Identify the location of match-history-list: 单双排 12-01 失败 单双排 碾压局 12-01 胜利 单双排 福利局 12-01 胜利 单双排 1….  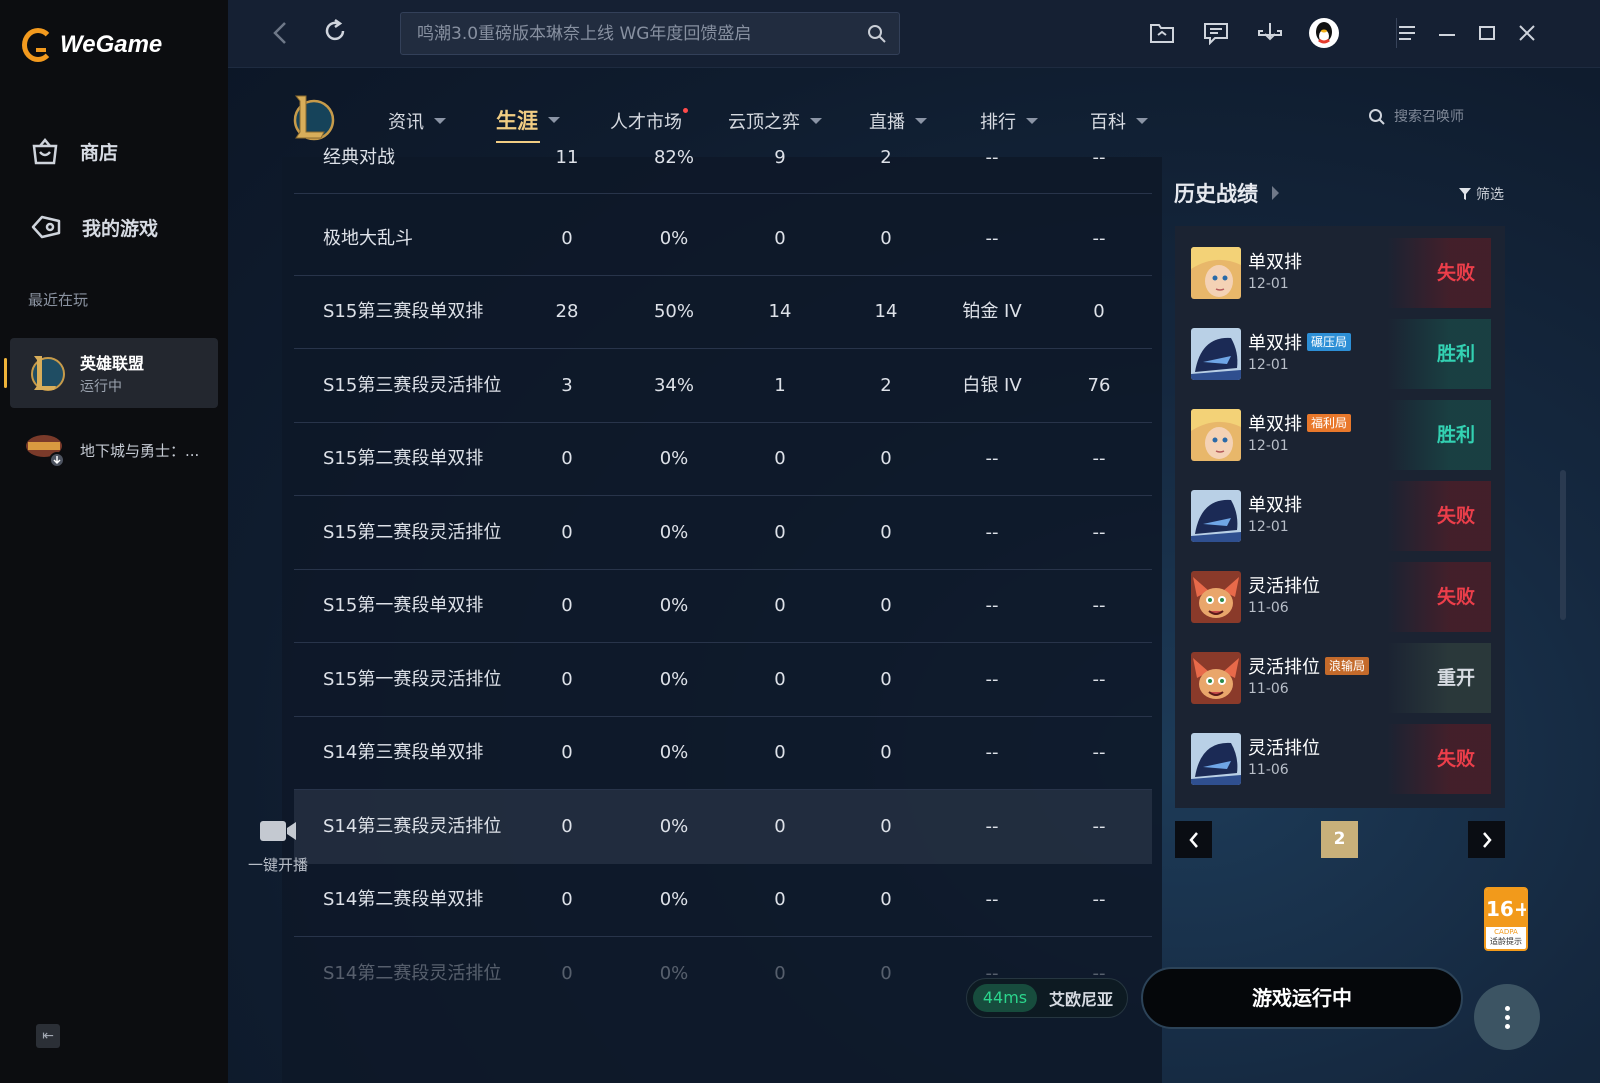
(1340, 517).